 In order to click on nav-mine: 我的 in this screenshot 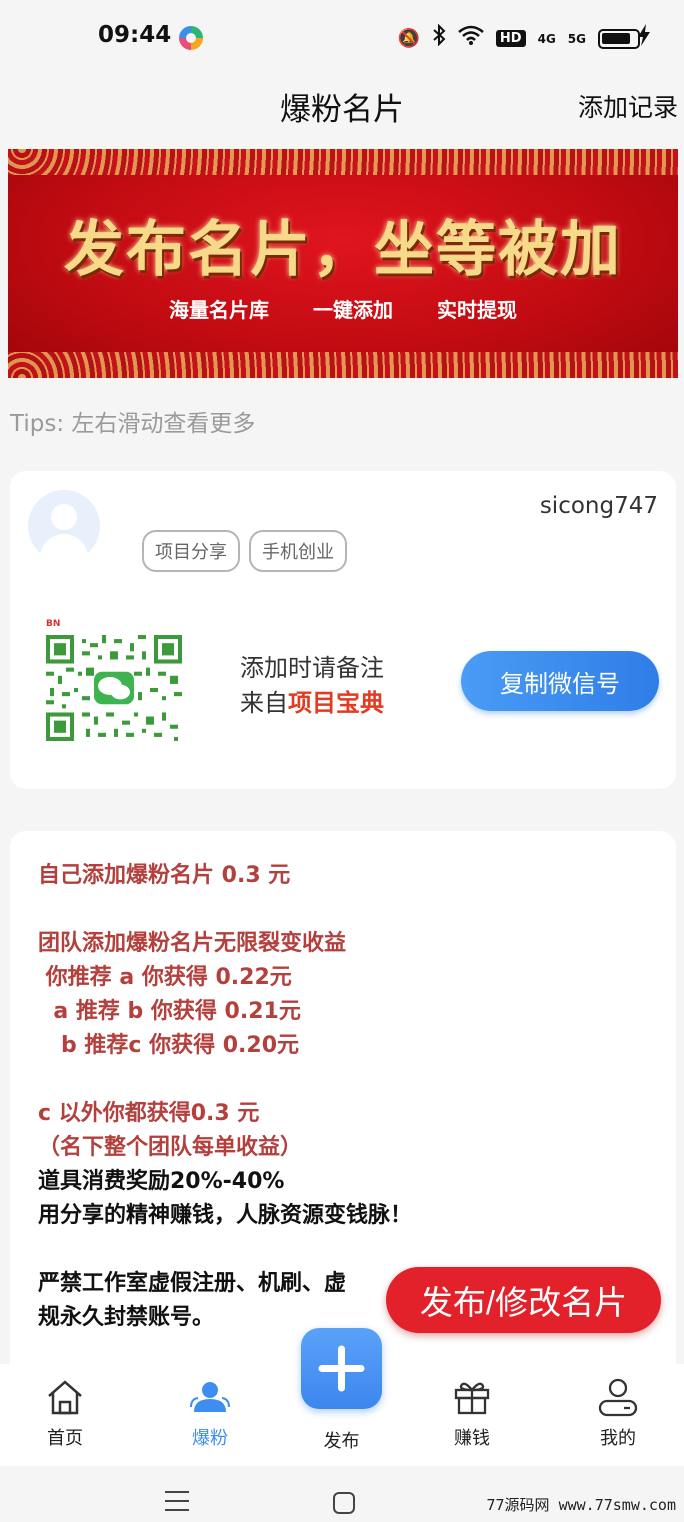, I will do `click(618, 1412)`.